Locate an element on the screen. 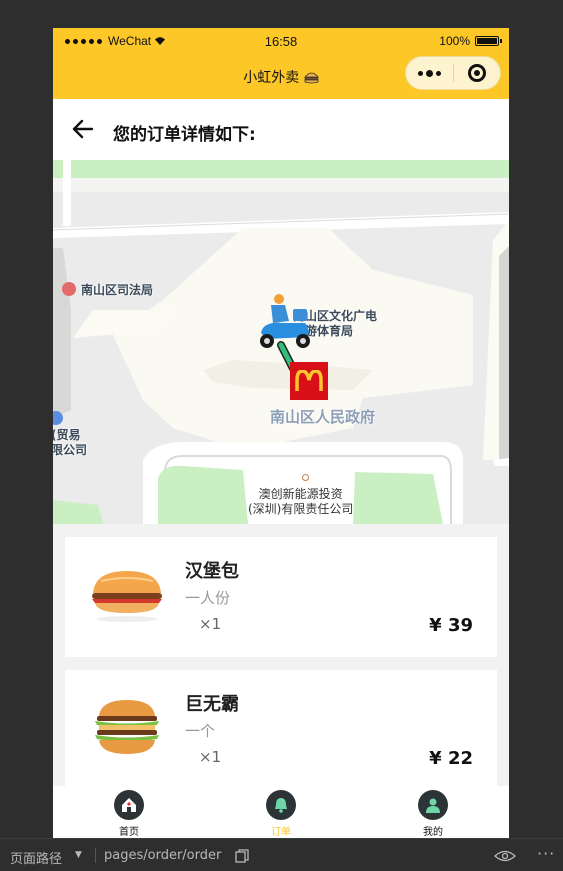 This screenshot has height=871, width=563. close-mini-program-button is located at coordinates (477, 73).